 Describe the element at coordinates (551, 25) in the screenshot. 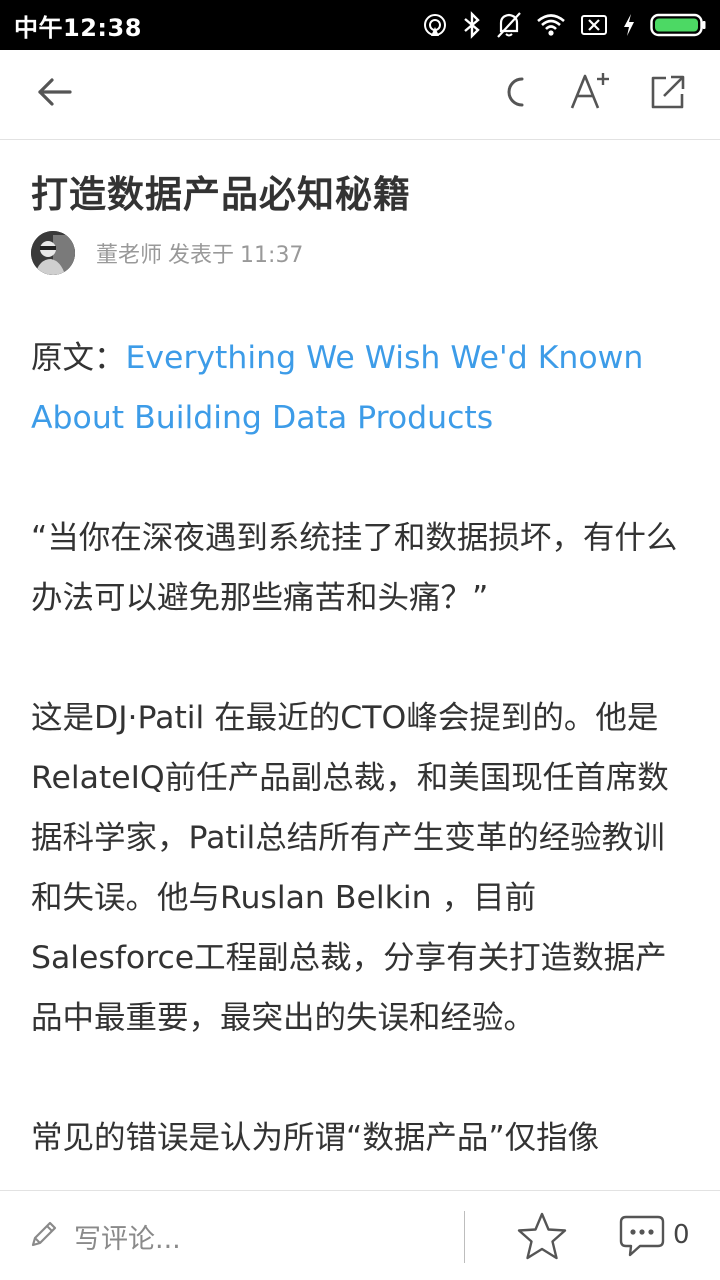

I see `wifi-icon` at that location.